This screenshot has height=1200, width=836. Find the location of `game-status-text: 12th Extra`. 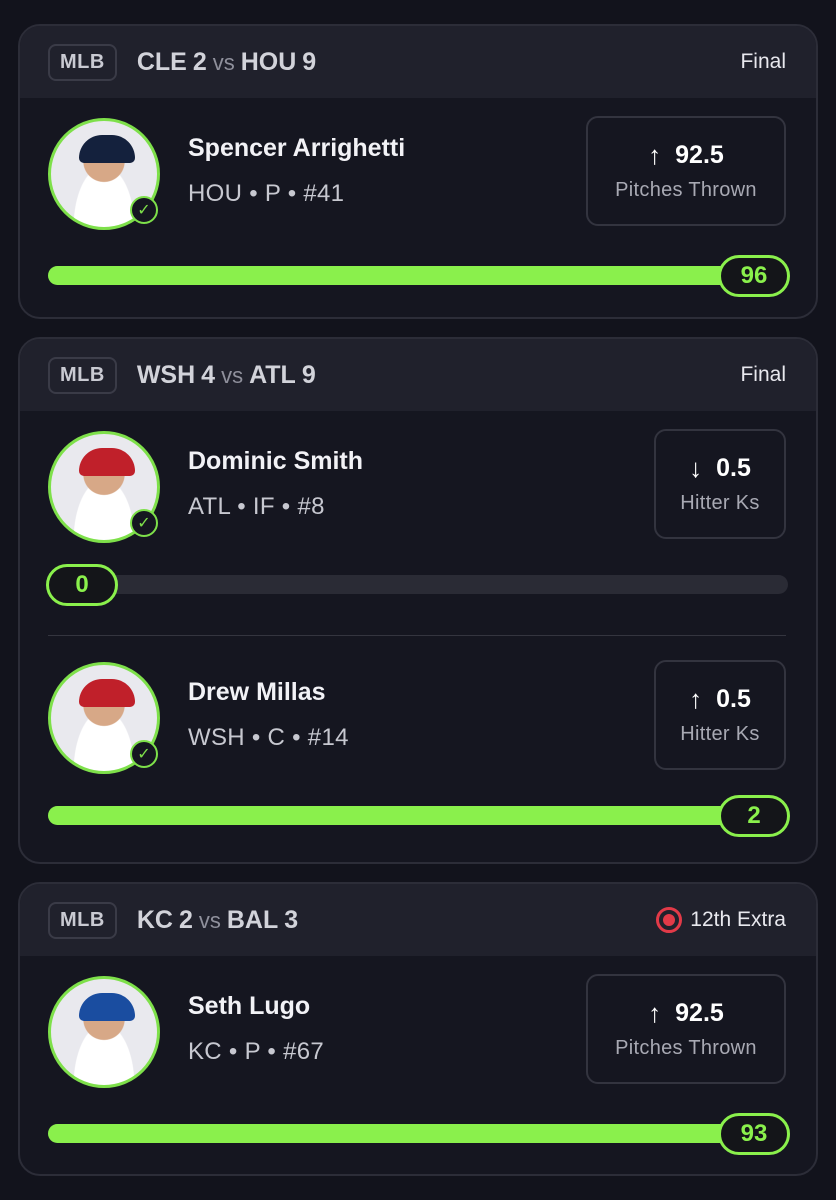

game-status-text: 12th Extra is located at coordinates (738, 919).